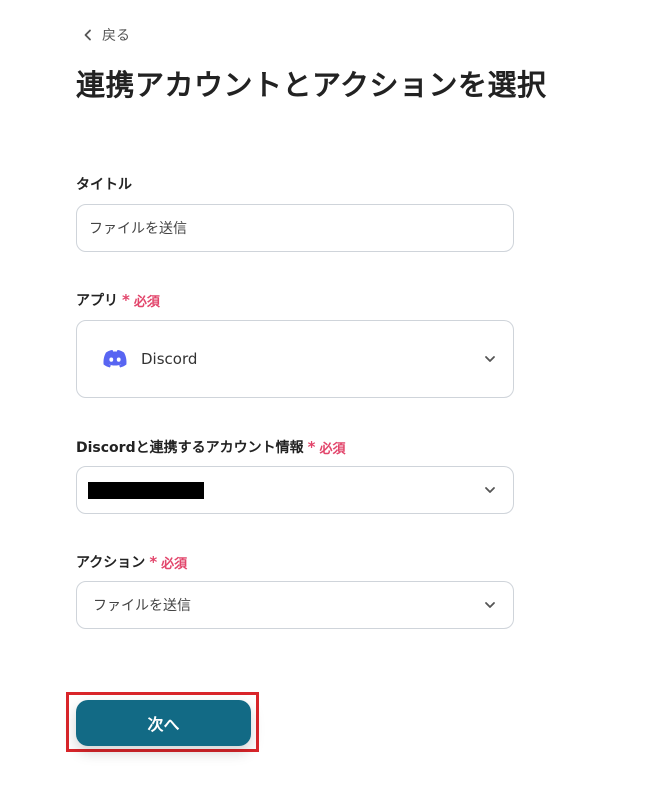 The width and height of the screenshot is (645, 794). I want to click on title-field-label: タイトル, so click(104, 185).